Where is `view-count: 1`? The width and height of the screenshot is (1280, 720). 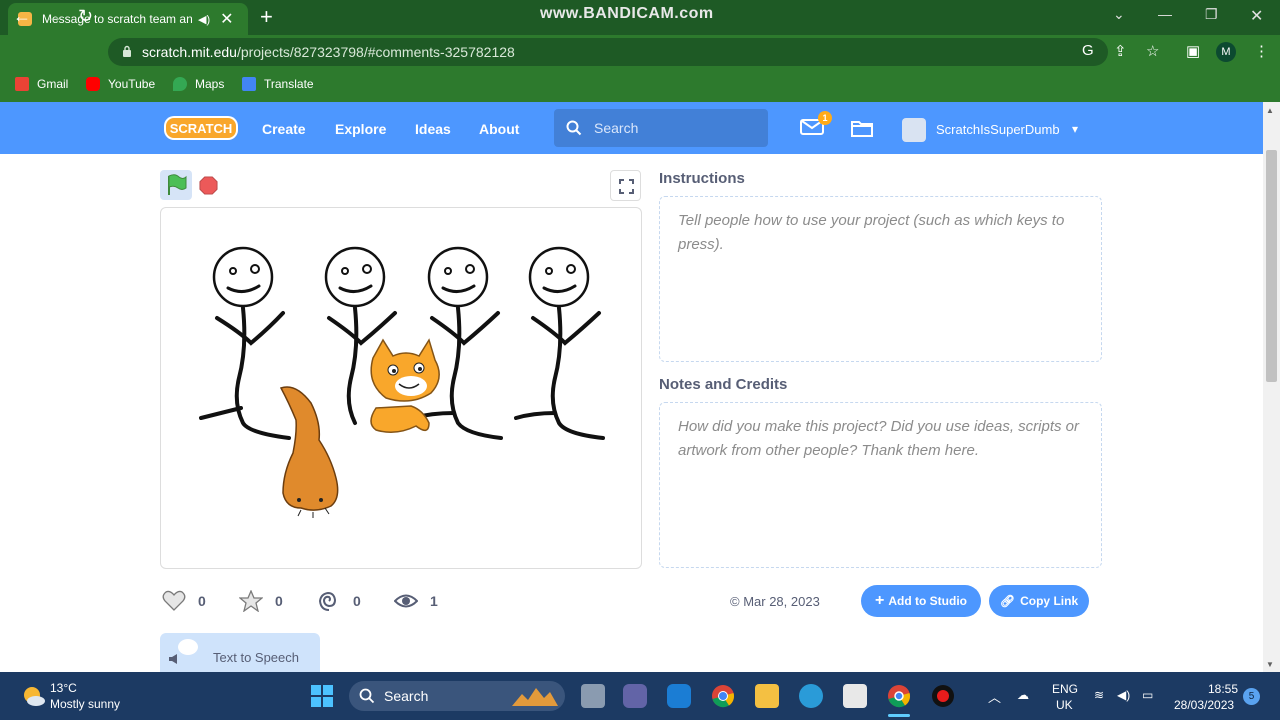
view-count: 1 is located at coordinates (434, 601).